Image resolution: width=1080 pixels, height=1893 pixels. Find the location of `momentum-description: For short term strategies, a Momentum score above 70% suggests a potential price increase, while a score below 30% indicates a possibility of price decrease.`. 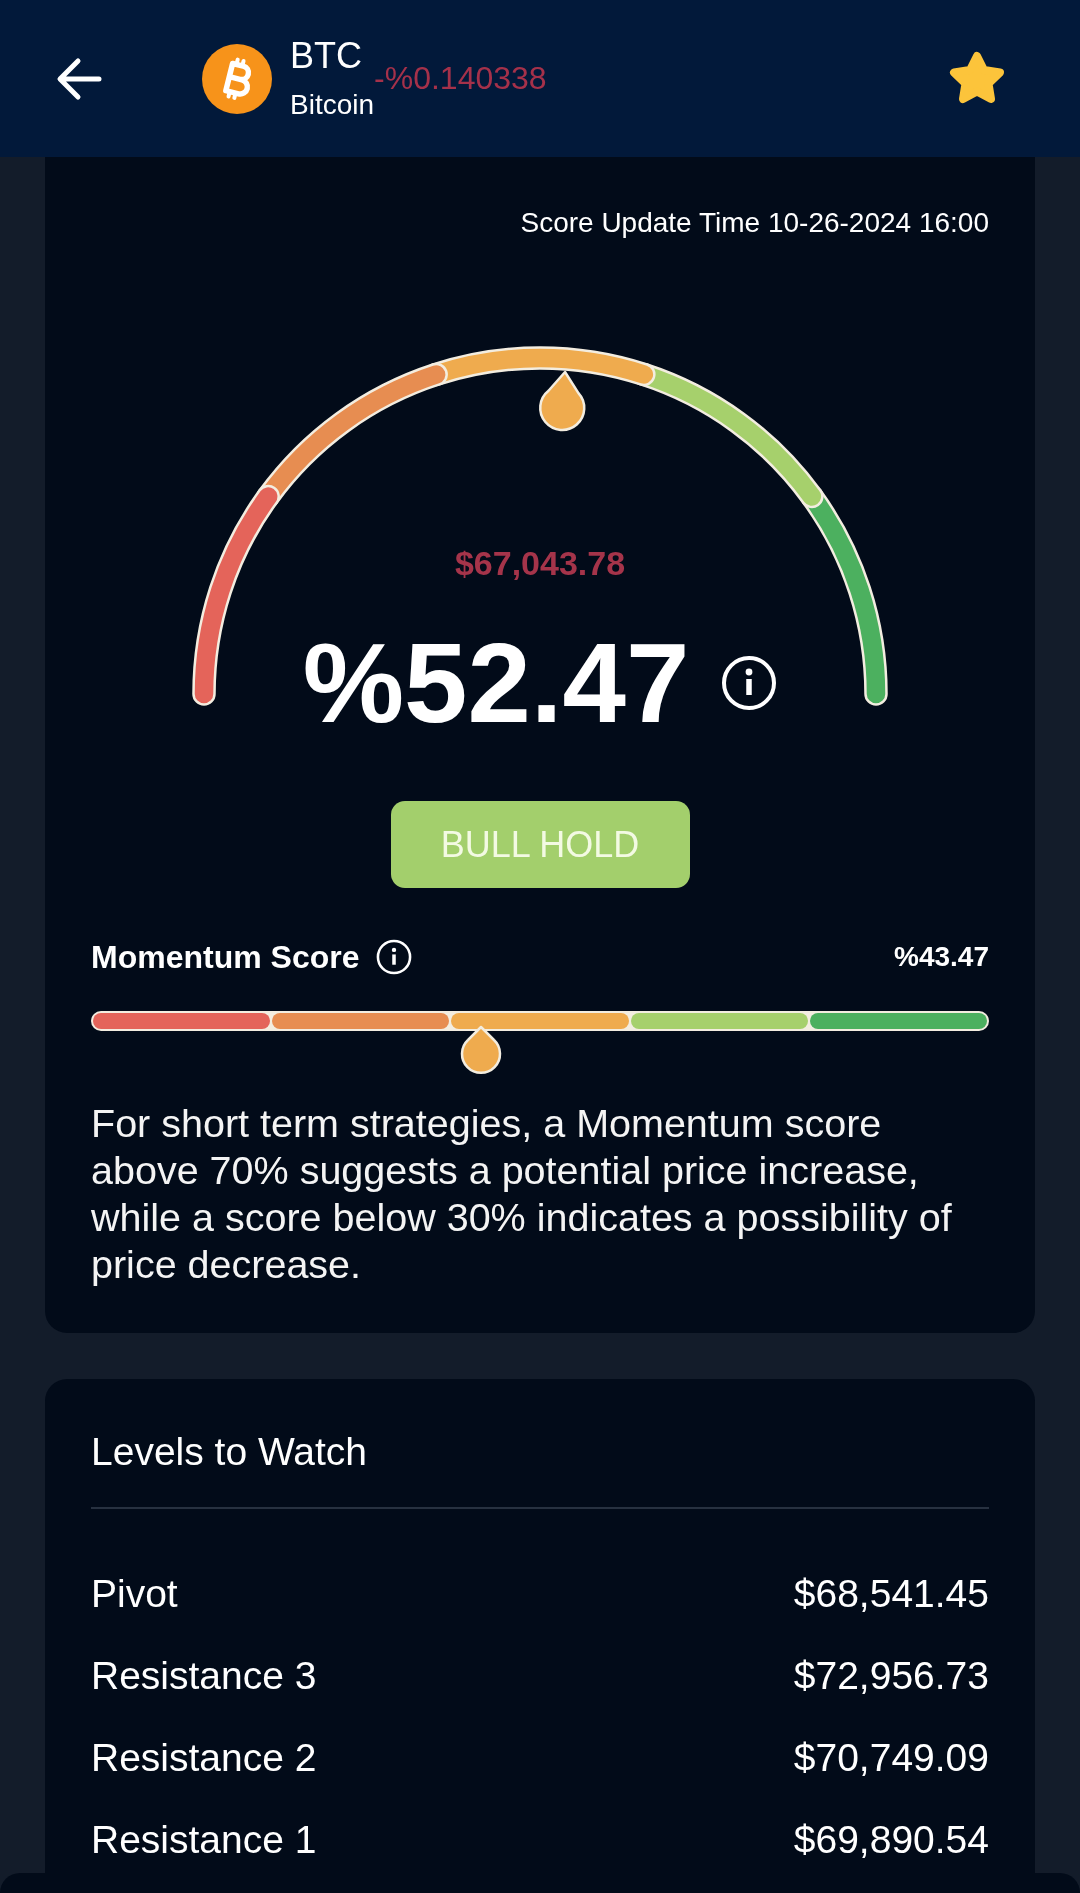

momentum-description: For short term strategies, a Momentum score above 70% suggests a potential price increase, while a score below 30% indicates a possibility of price decrease. is located at coordinates (522, 1194).